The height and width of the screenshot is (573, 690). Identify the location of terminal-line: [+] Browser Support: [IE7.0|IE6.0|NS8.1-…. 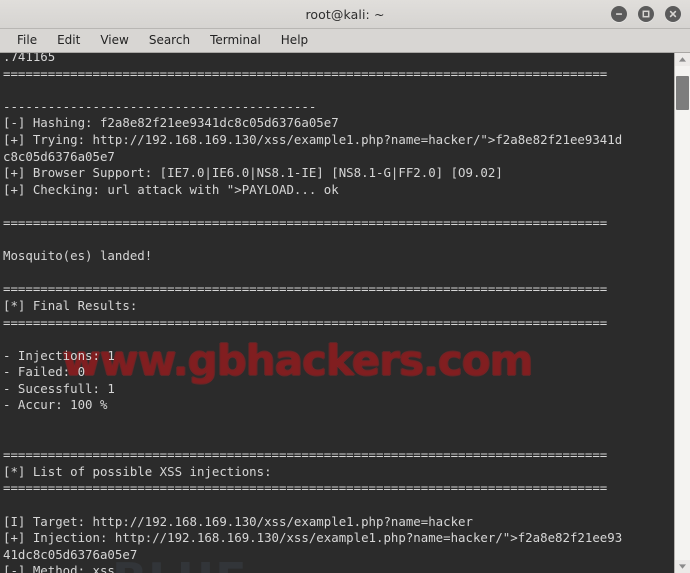
(253, 173).